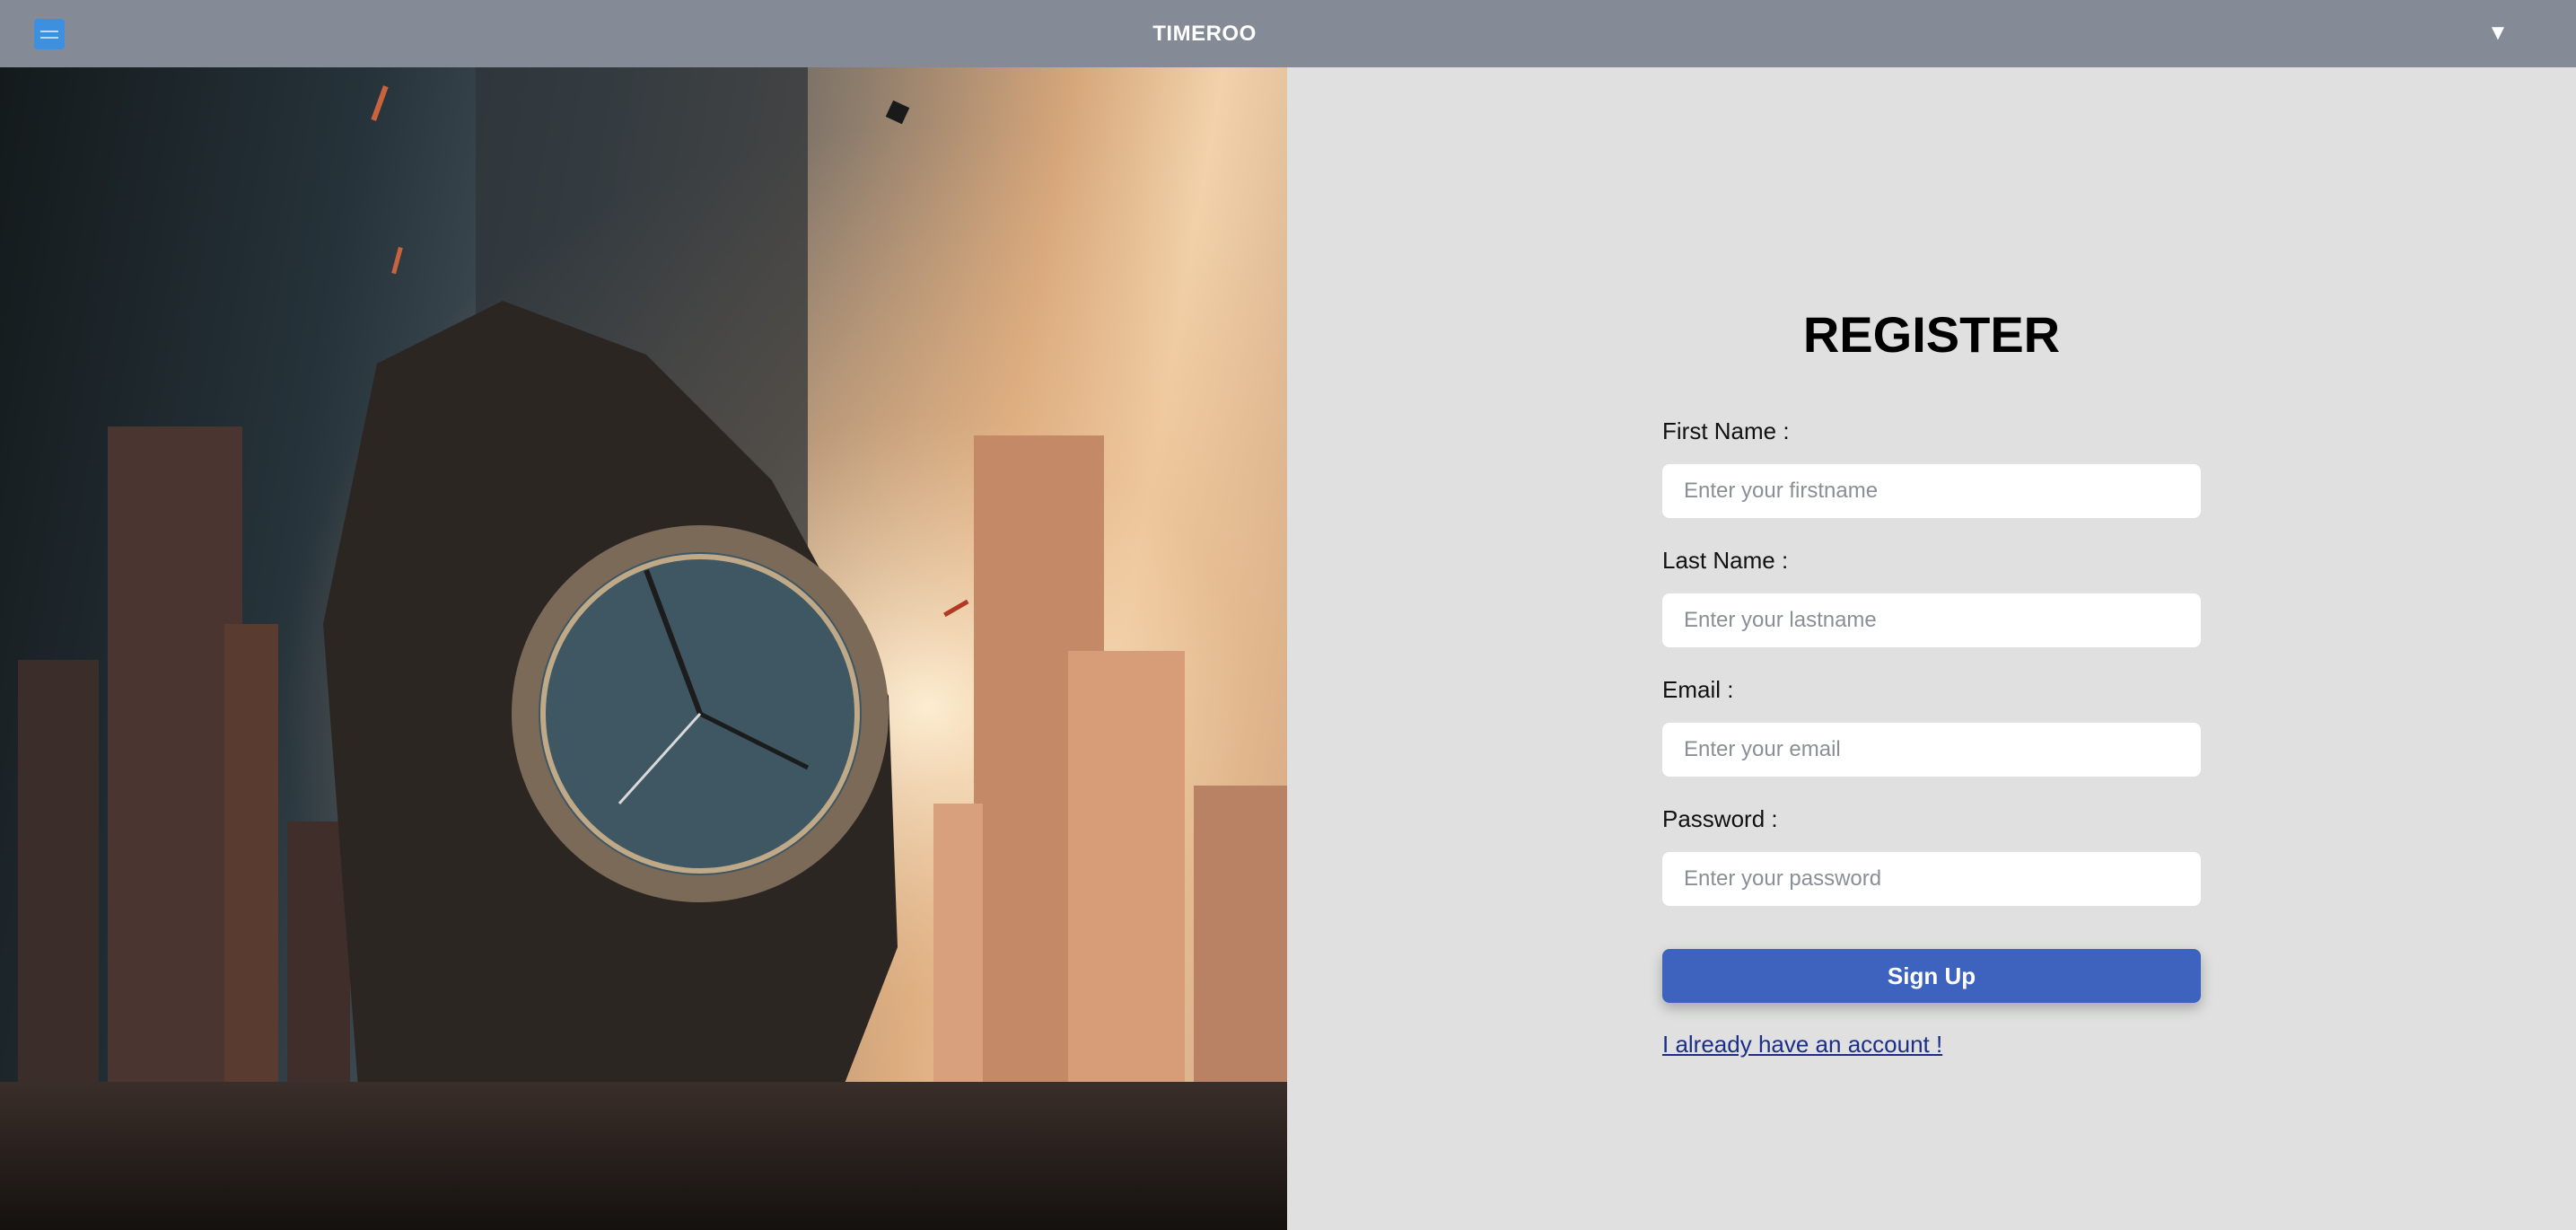 This screenshot has width=2576, height=1230. I want to click on top-navbar: TIMEROO ▼, so click(1288, 33).